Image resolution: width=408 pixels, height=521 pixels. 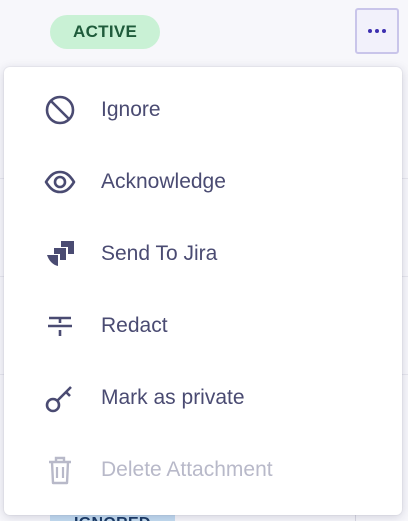 I want to click on menu-item-label: Ignore, so click(x=131, y=109).